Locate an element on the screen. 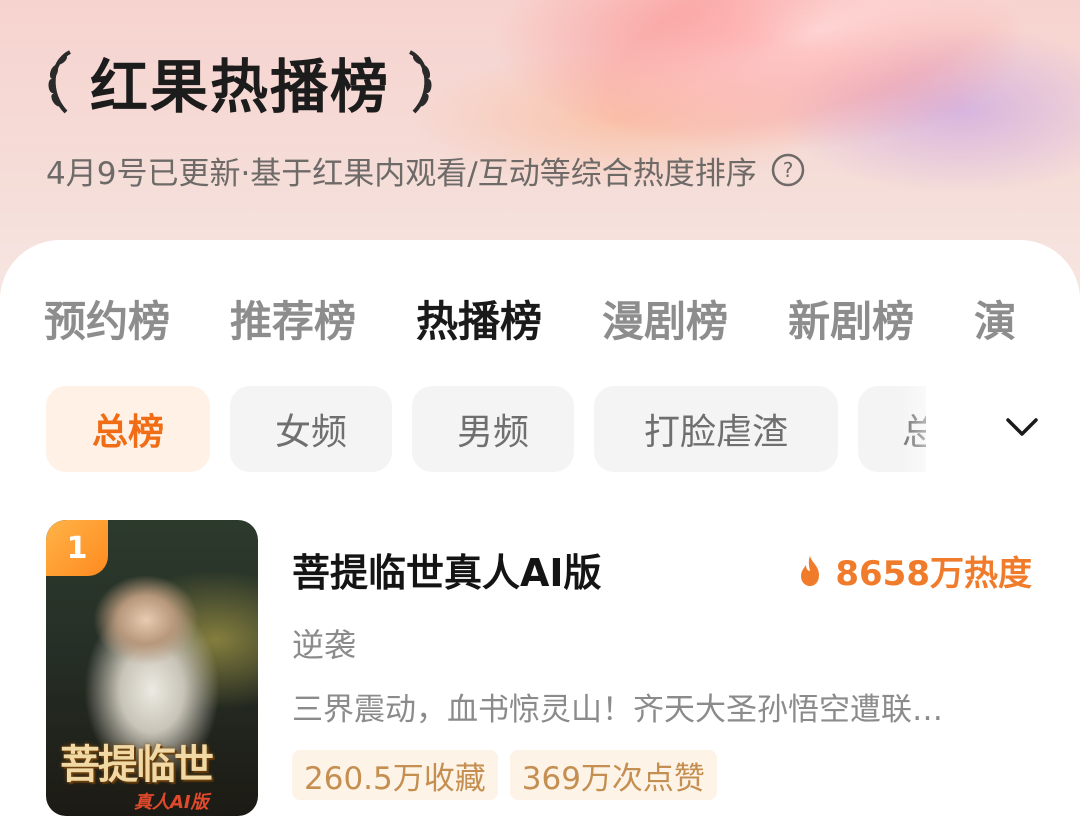 The height and width of the screenshot is (840, 1080). question-circle-icon: ? is located at coordinates (788, 170).